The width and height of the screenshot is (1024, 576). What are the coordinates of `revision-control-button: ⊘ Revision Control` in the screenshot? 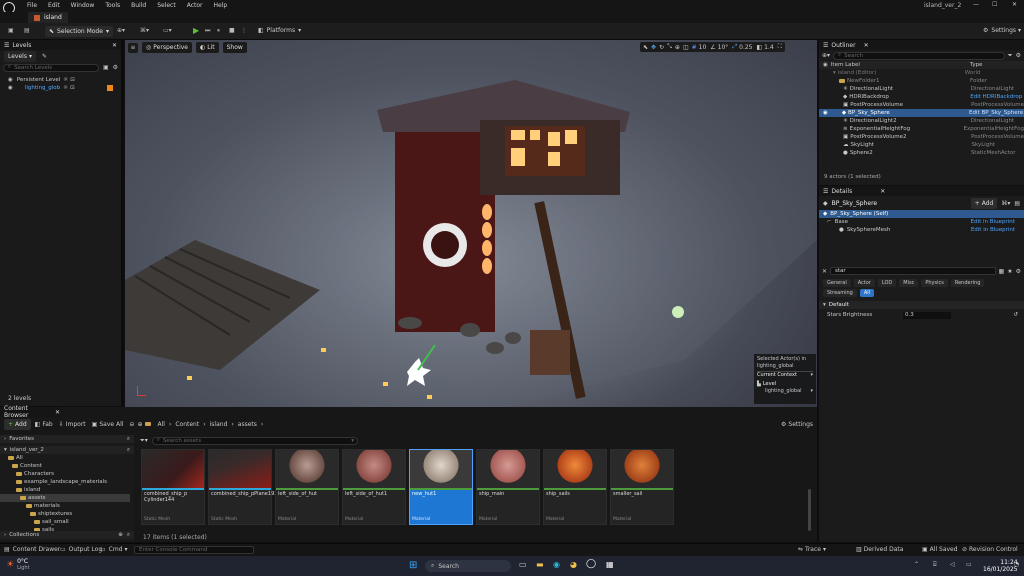 It's located at (990, 549).